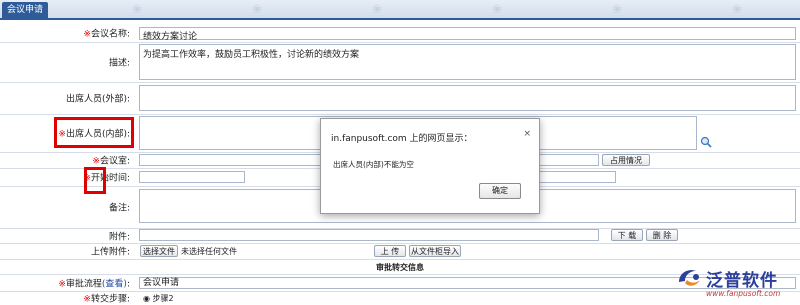 The image size is (800, 305). Describe the element at coordinates (119, 208) in the screenshot. I see `remarks-label: 备注:` at that location.